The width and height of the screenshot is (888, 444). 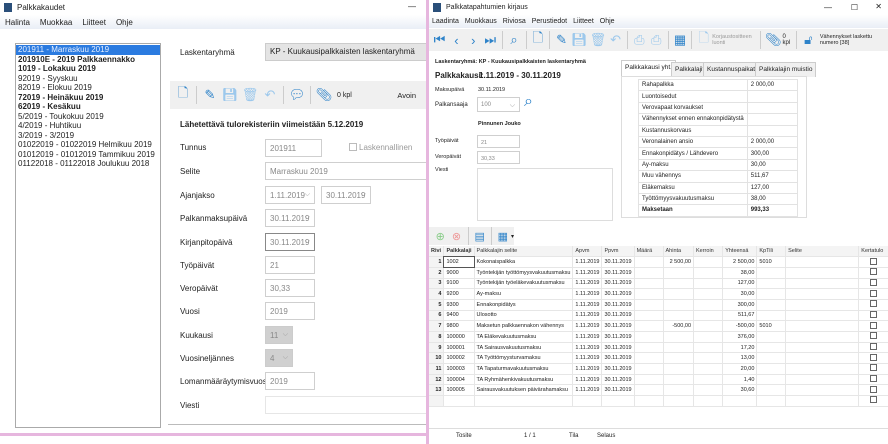 I want to click on maksupaiva-picker: 30.11.2019, so click(x=290, y=218).